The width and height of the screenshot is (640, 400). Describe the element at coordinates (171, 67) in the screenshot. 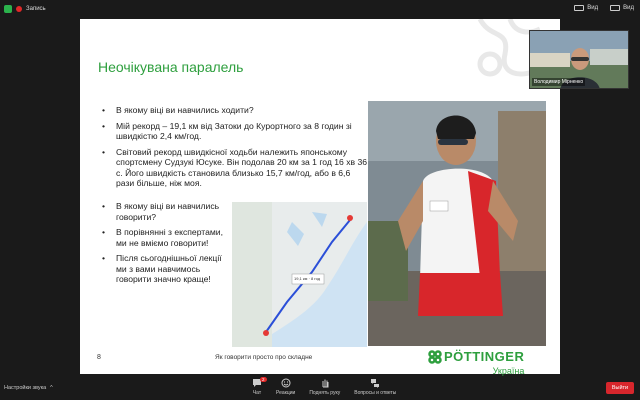

I see `slide-title: Неочікувана паралель` at that location.